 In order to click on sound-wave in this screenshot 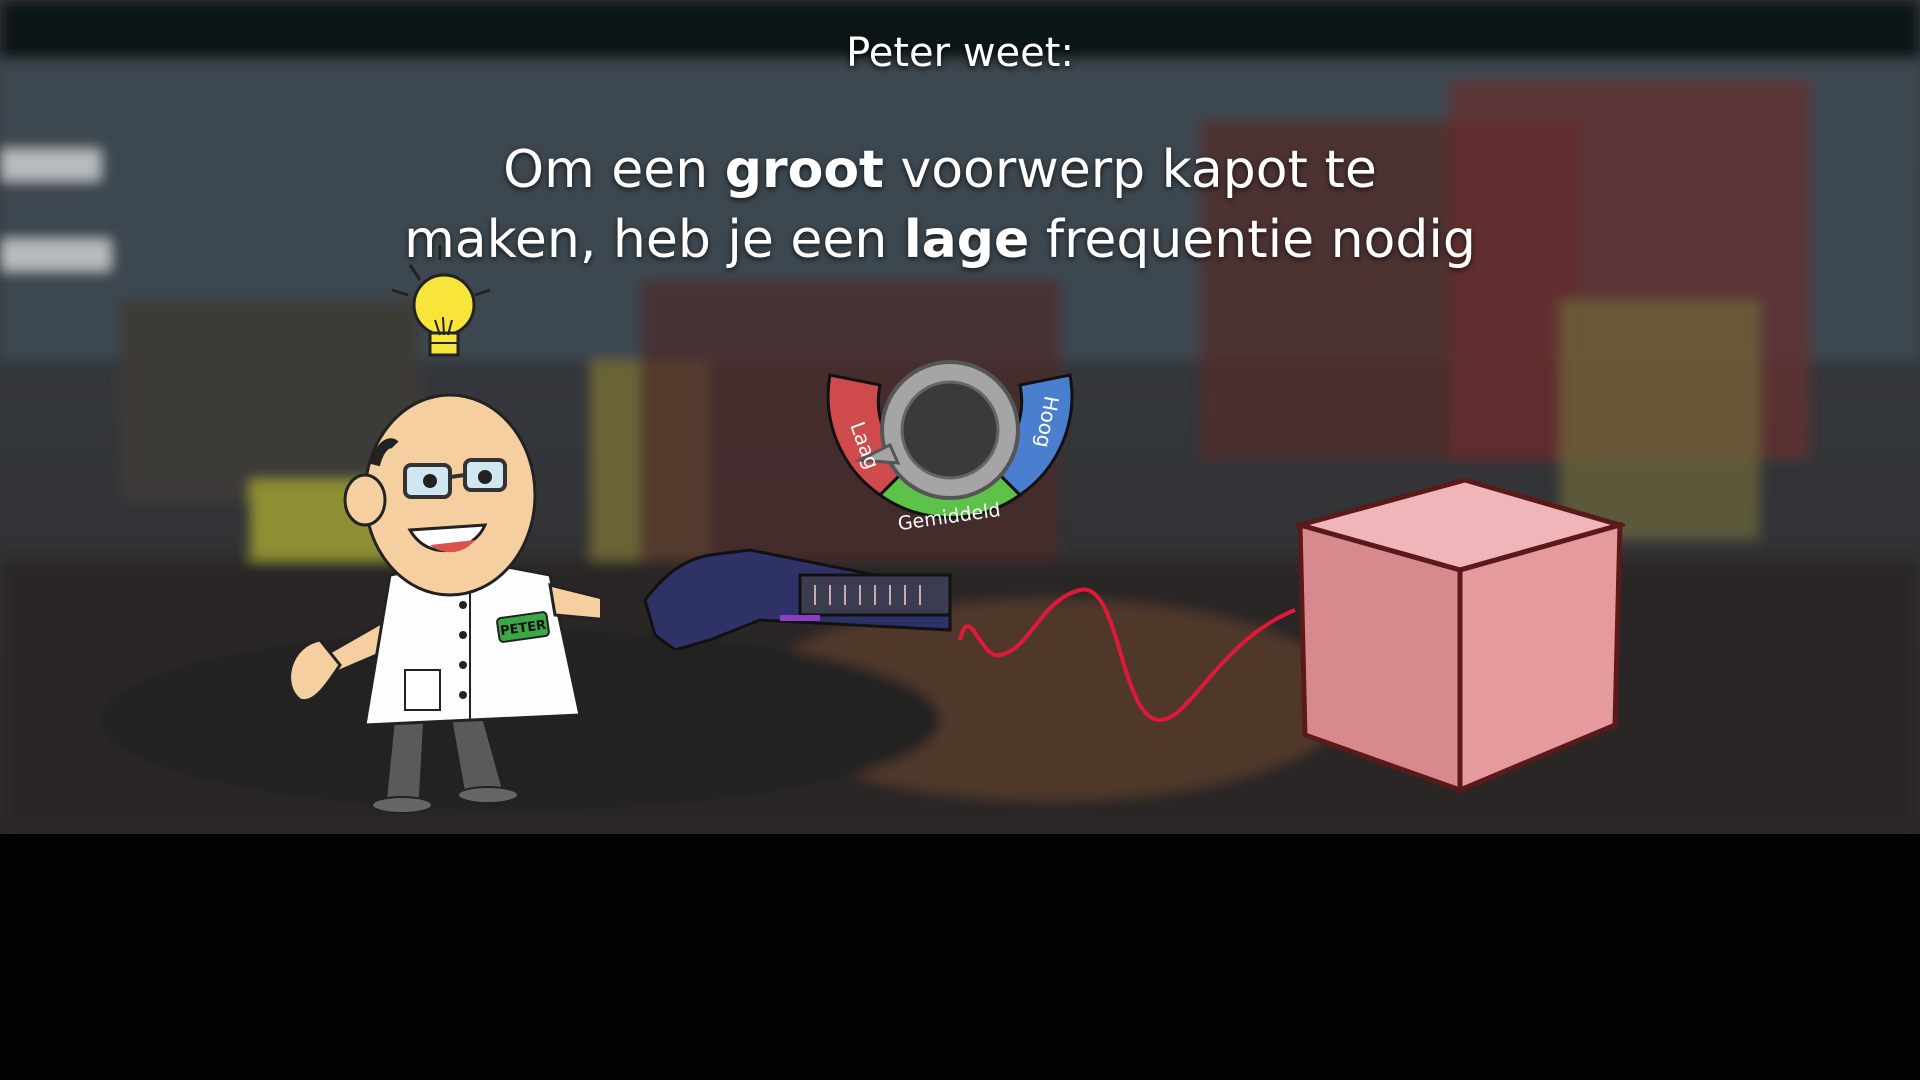, I will do `click(1127, 655)`.